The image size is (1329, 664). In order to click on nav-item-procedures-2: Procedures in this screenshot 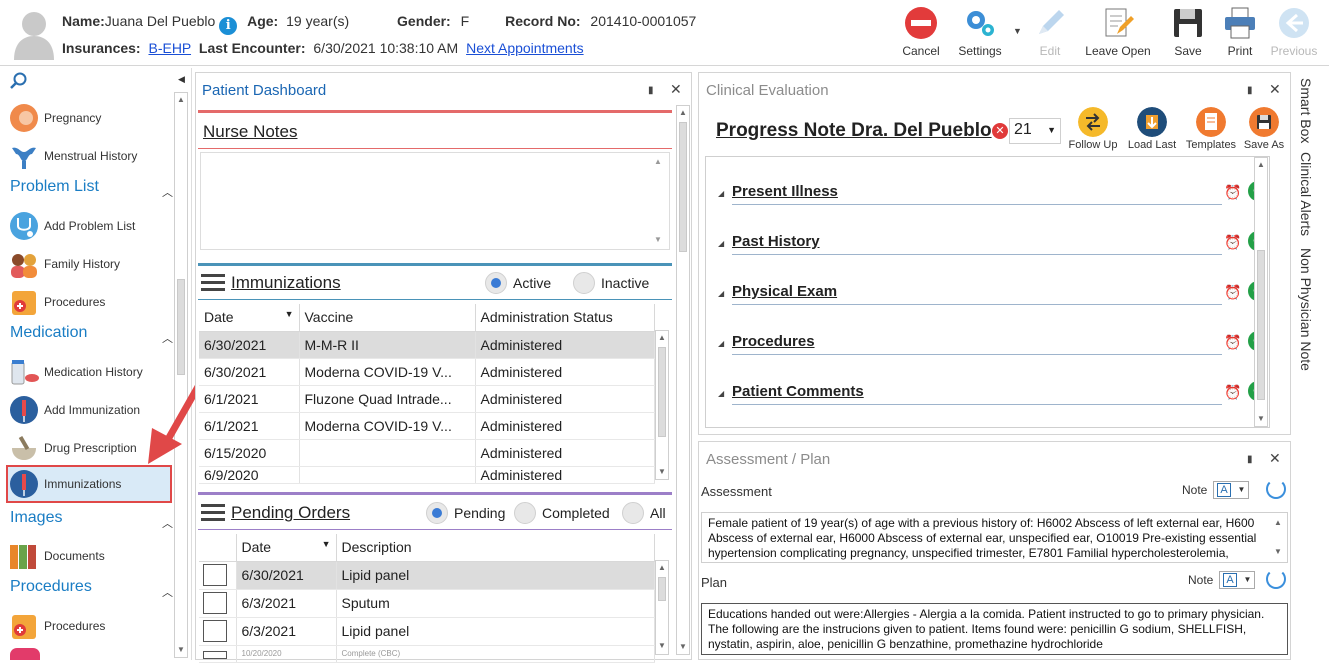, I will do `click(88, 626)`.